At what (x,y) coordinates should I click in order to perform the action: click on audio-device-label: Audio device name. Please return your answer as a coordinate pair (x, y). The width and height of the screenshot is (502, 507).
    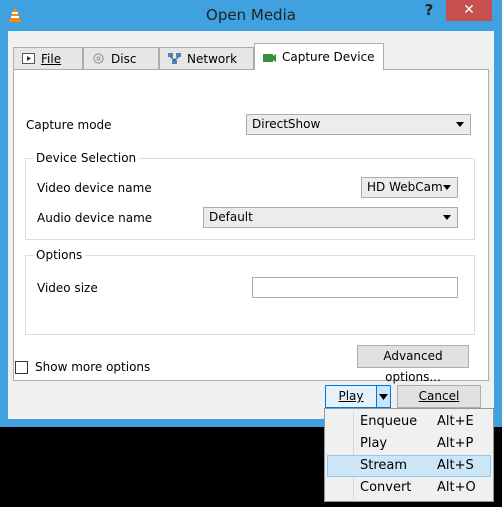
    Looking at the image, I should click on (95, 218).